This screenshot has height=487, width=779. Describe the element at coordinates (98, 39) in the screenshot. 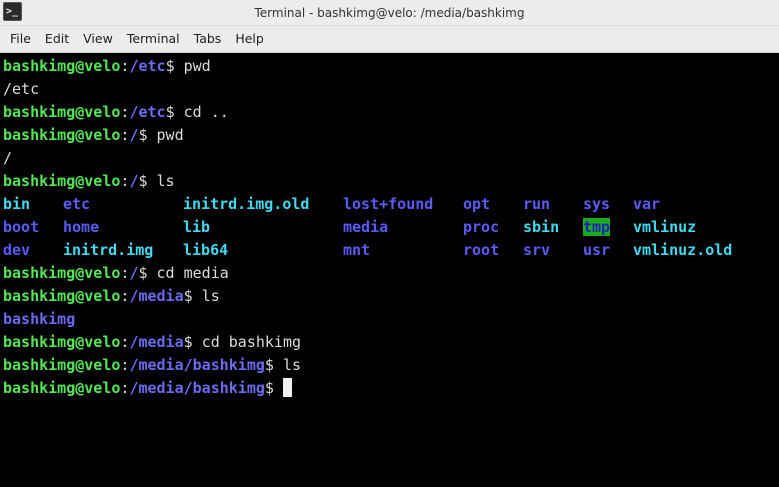

I see `menu-view: View` at that location.